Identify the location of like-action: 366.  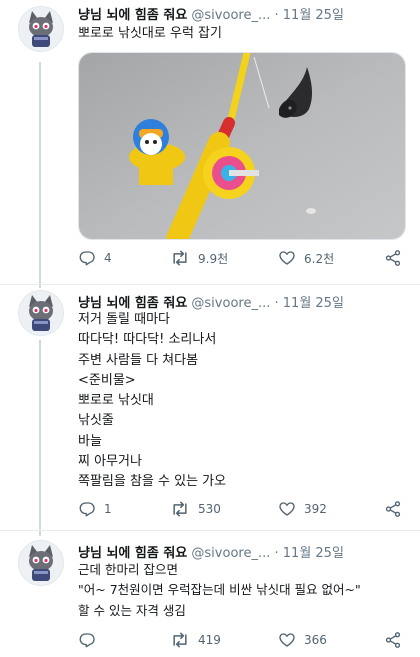
(302, 640).